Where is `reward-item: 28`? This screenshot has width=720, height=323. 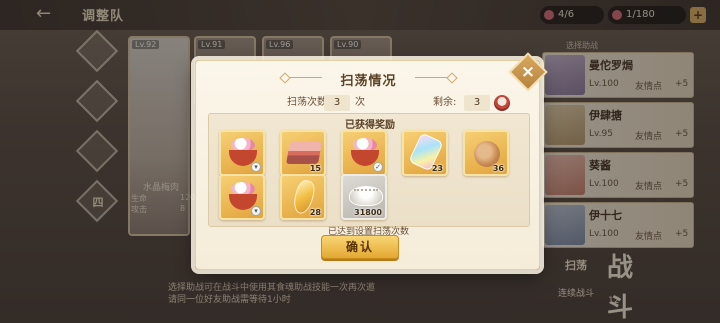 reward-item: 28 is located at coordinates (303, 197).